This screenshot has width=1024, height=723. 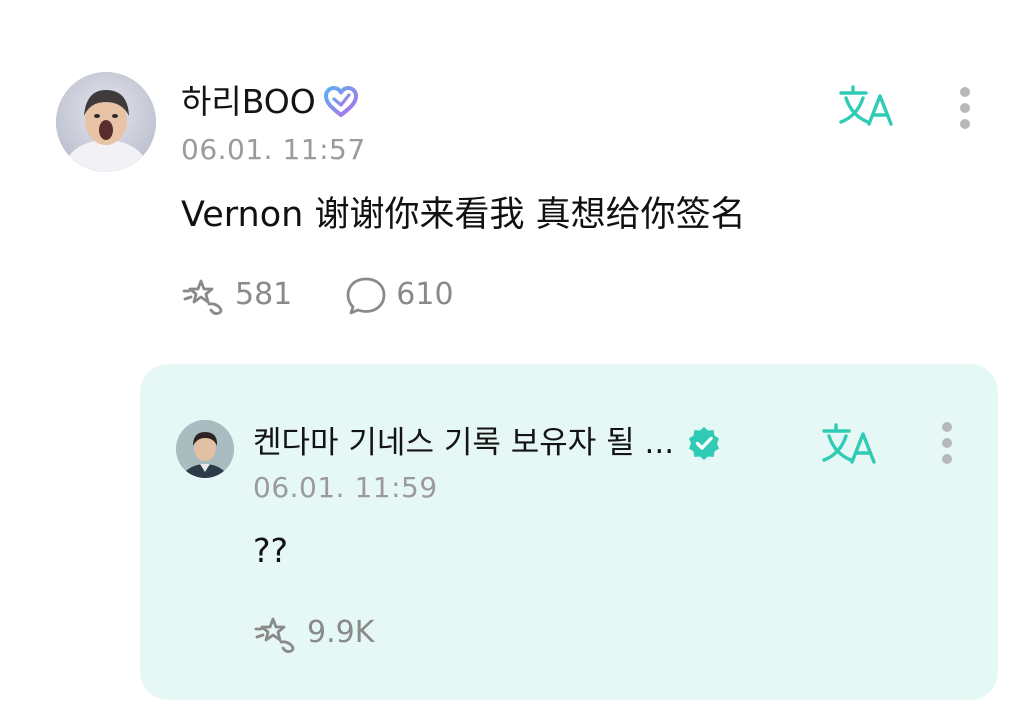 What do you see at coordinates (264, 294) in the screenshot?
I see `post-like-count: 581` at bounding box center [264, 294].